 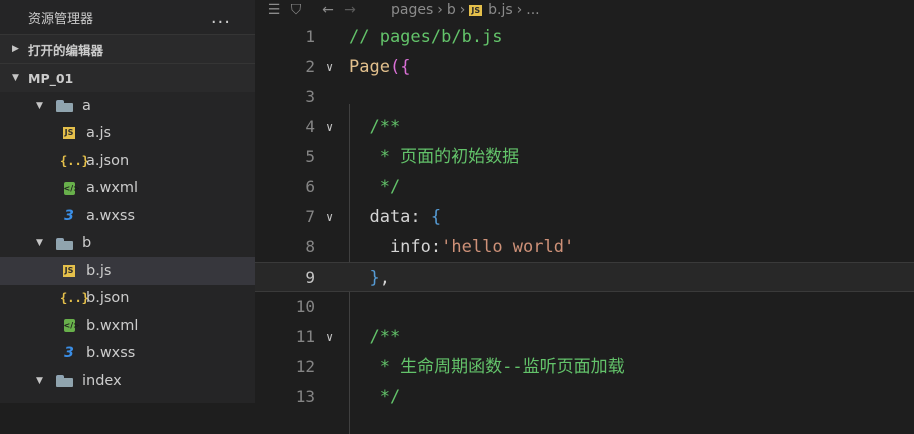 I want to click on tree-file: </> b.wxml, so click(x=127, y=326).